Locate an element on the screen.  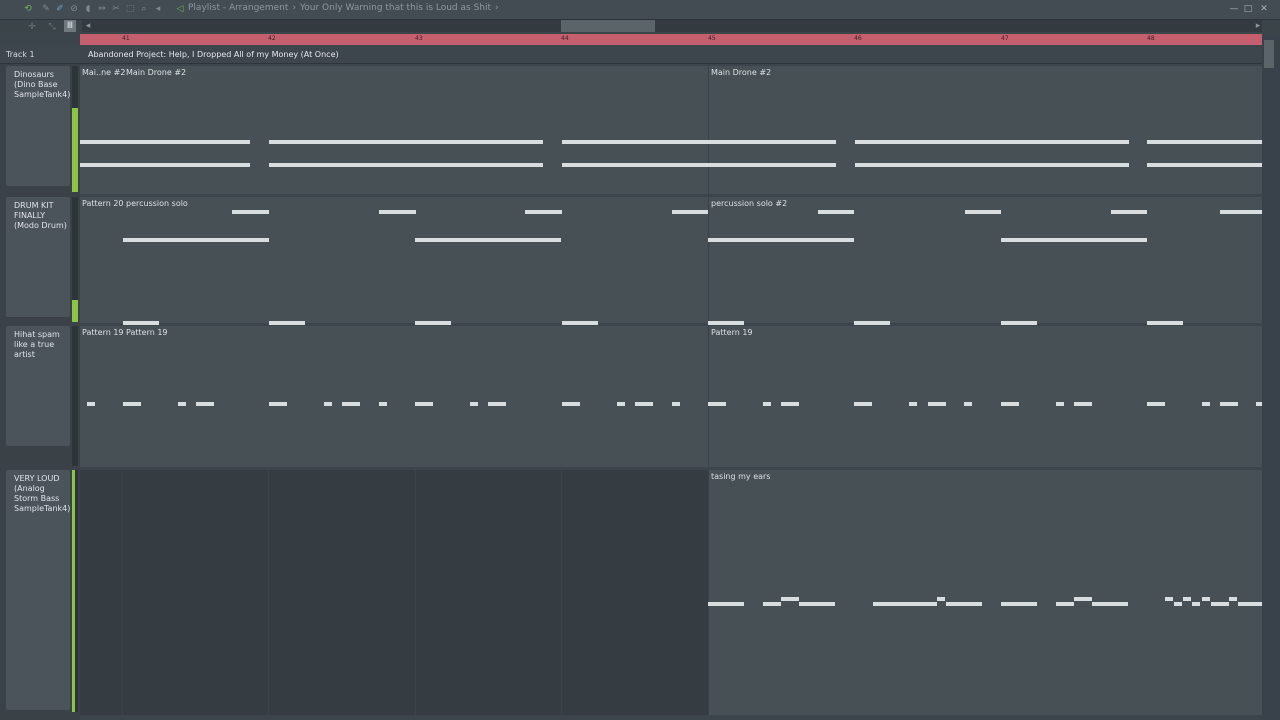
select-icon: ⬚ is located at coordinates (130, 9).